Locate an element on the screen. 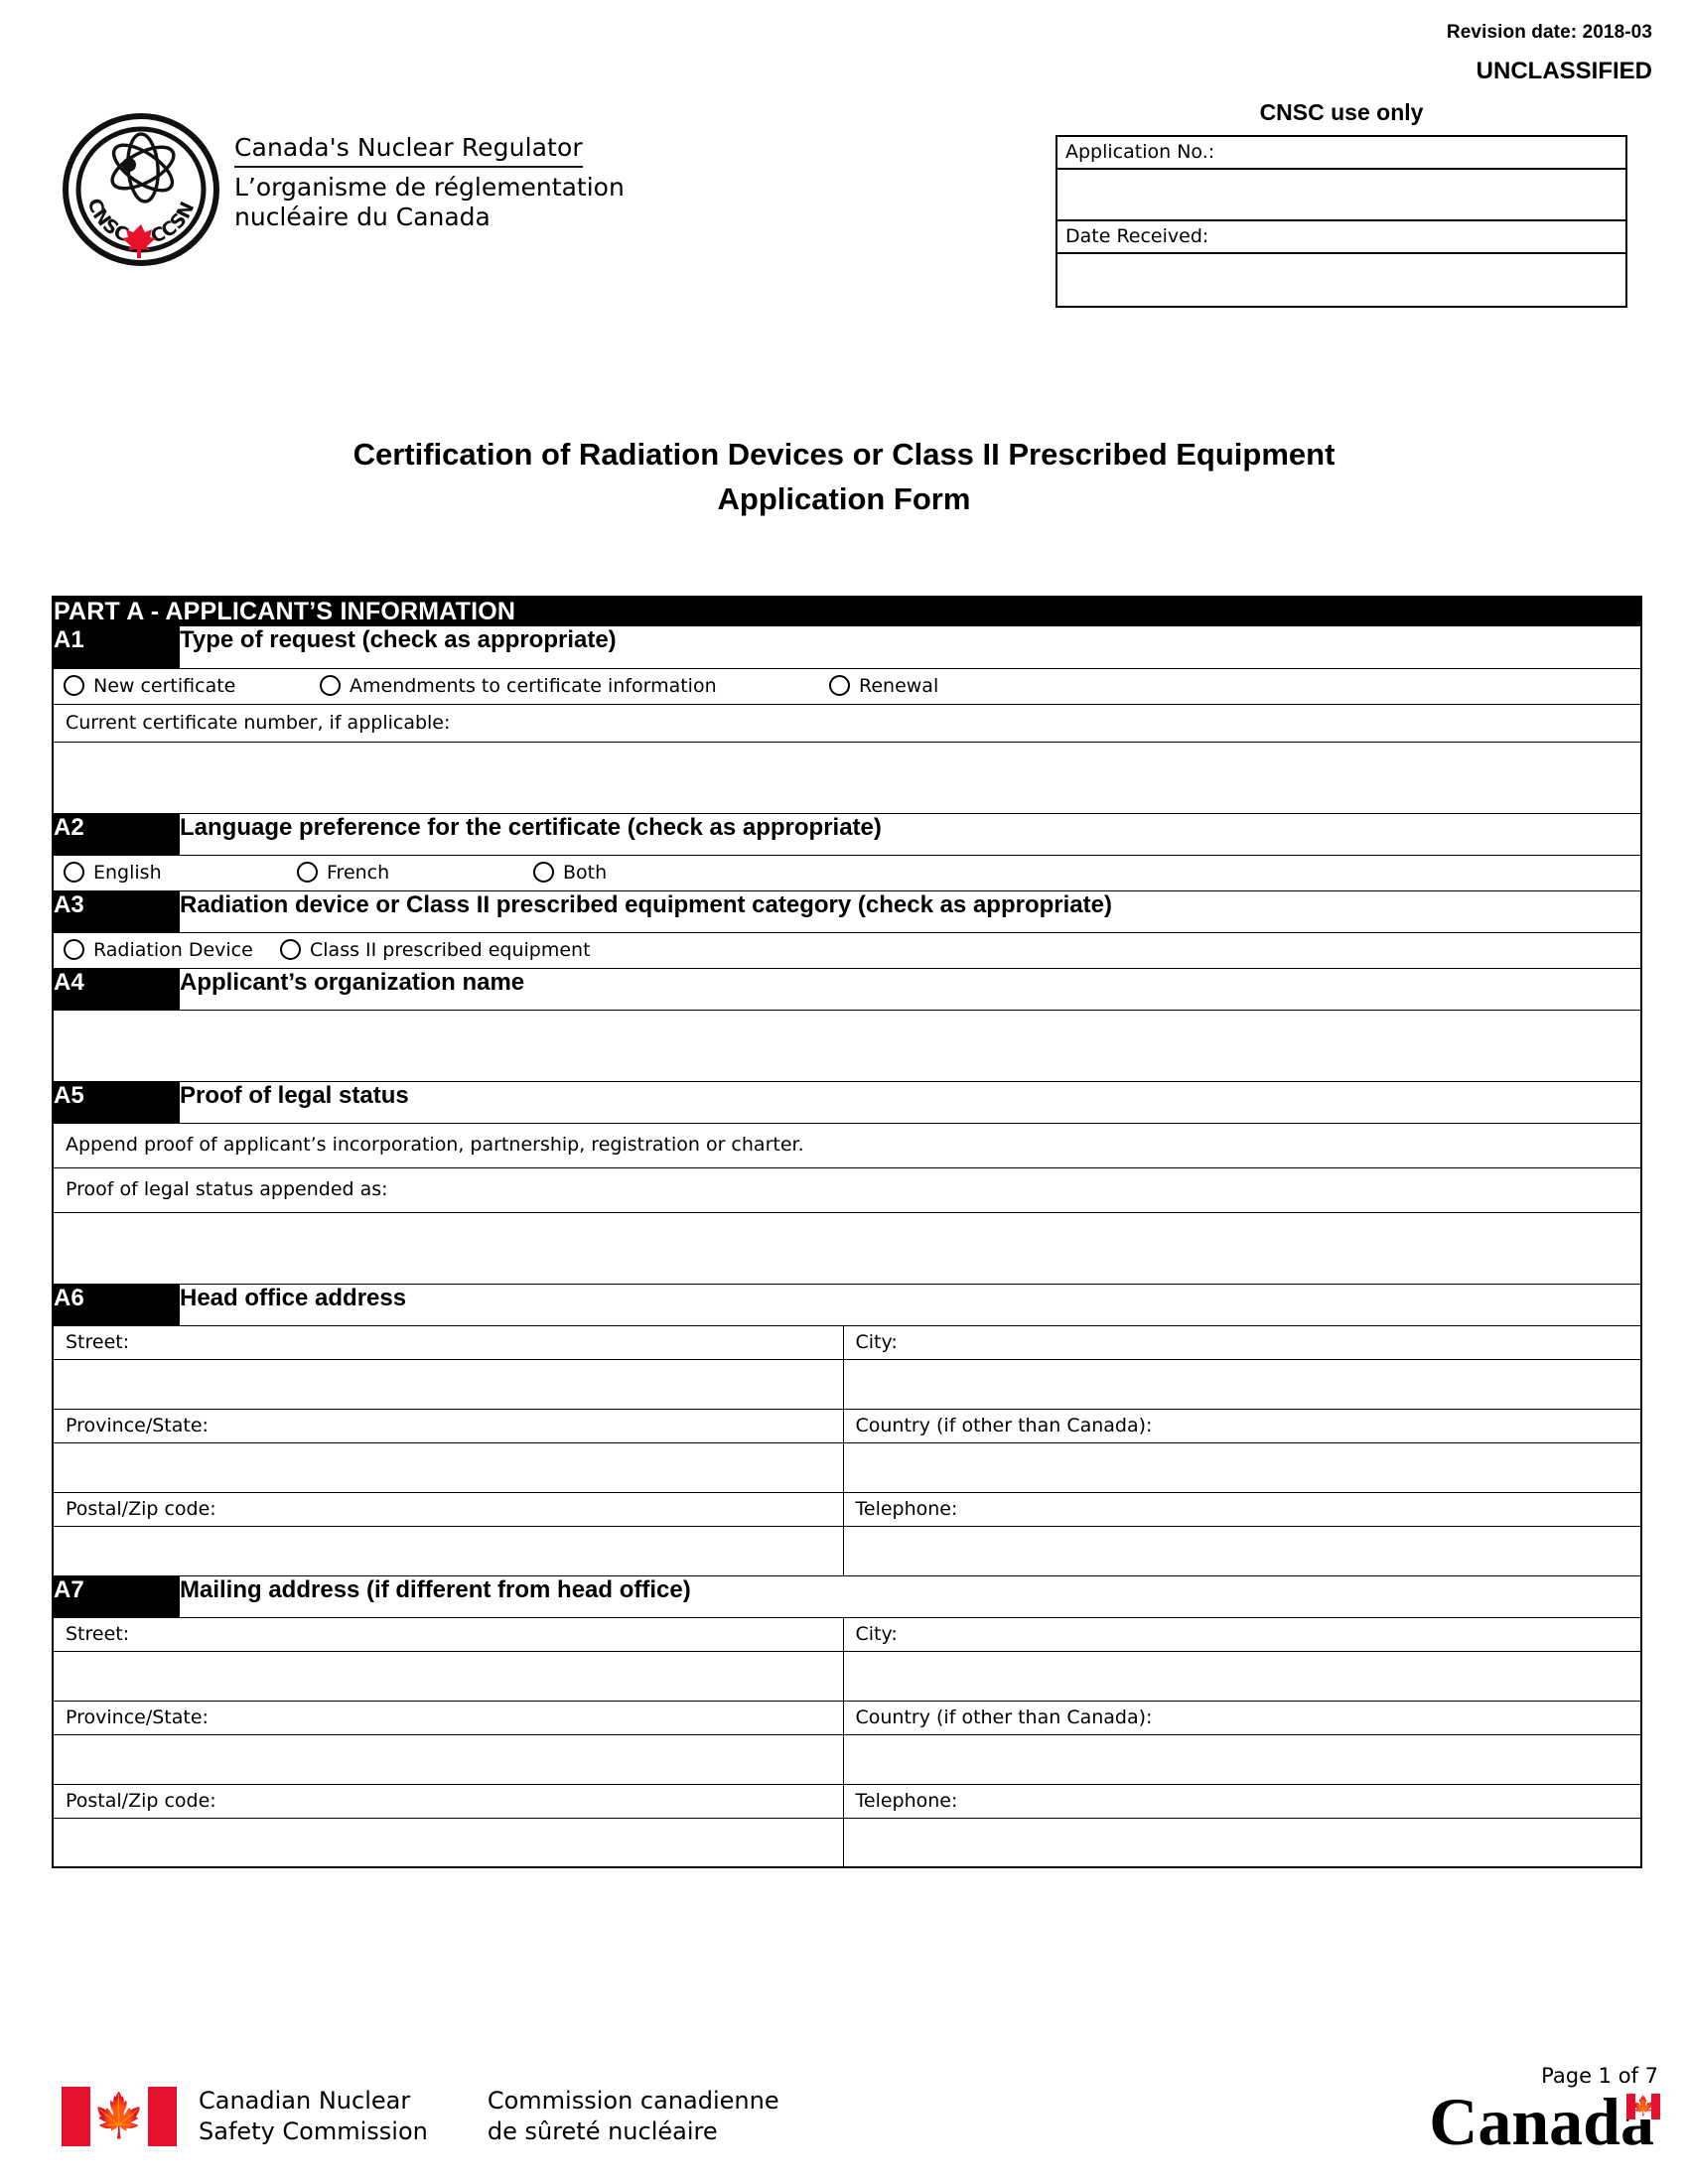 The width and height of the screenshot is (1688, 2184). a6-city-field is located at coordinates (1242, 1384).